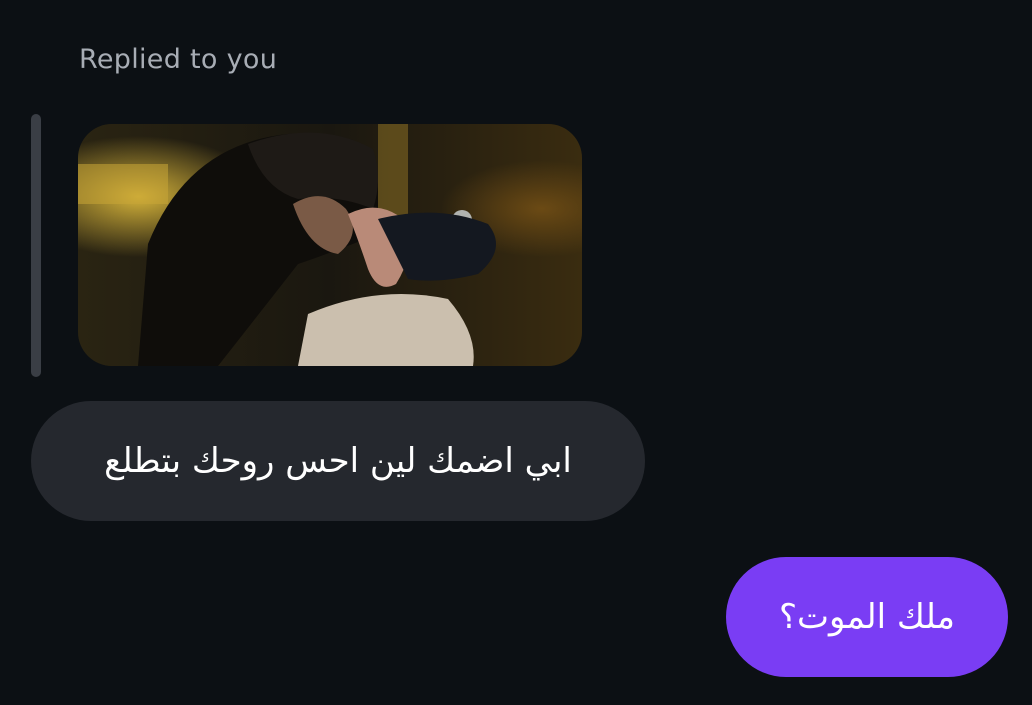 The image size is (1032, 705). I want to click on reply-quote-bar, so click(36, 245).